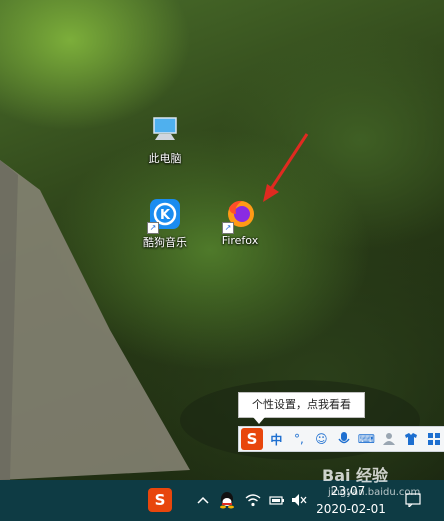  Describe the element at coordinates (240, 240) in the screenshot. I see `desktop-icon-label: Firefox` at that location.